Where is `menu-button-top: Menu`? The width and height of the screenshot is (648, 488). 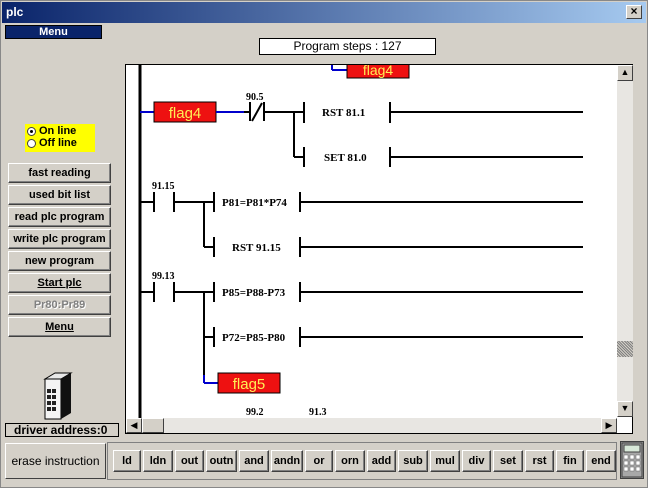 menu-button-top: Menu is located at coordinates (53, 32).